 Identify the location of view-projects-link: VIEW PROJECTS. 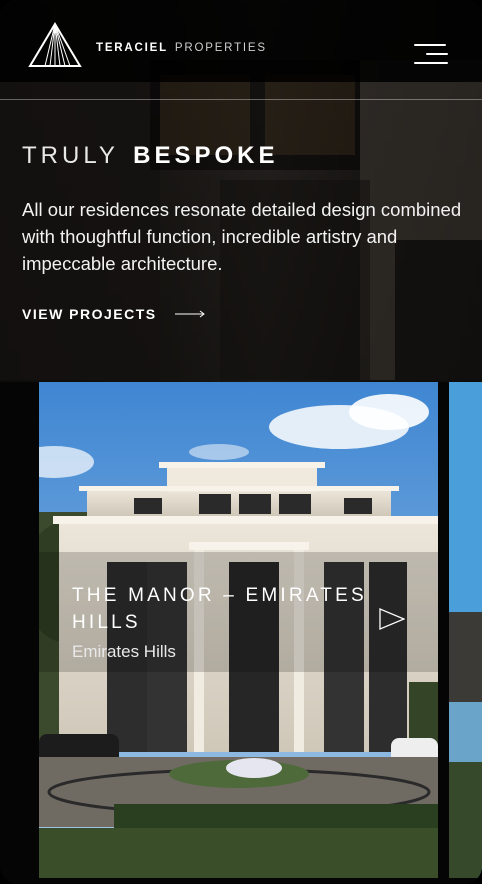
(113, 314).